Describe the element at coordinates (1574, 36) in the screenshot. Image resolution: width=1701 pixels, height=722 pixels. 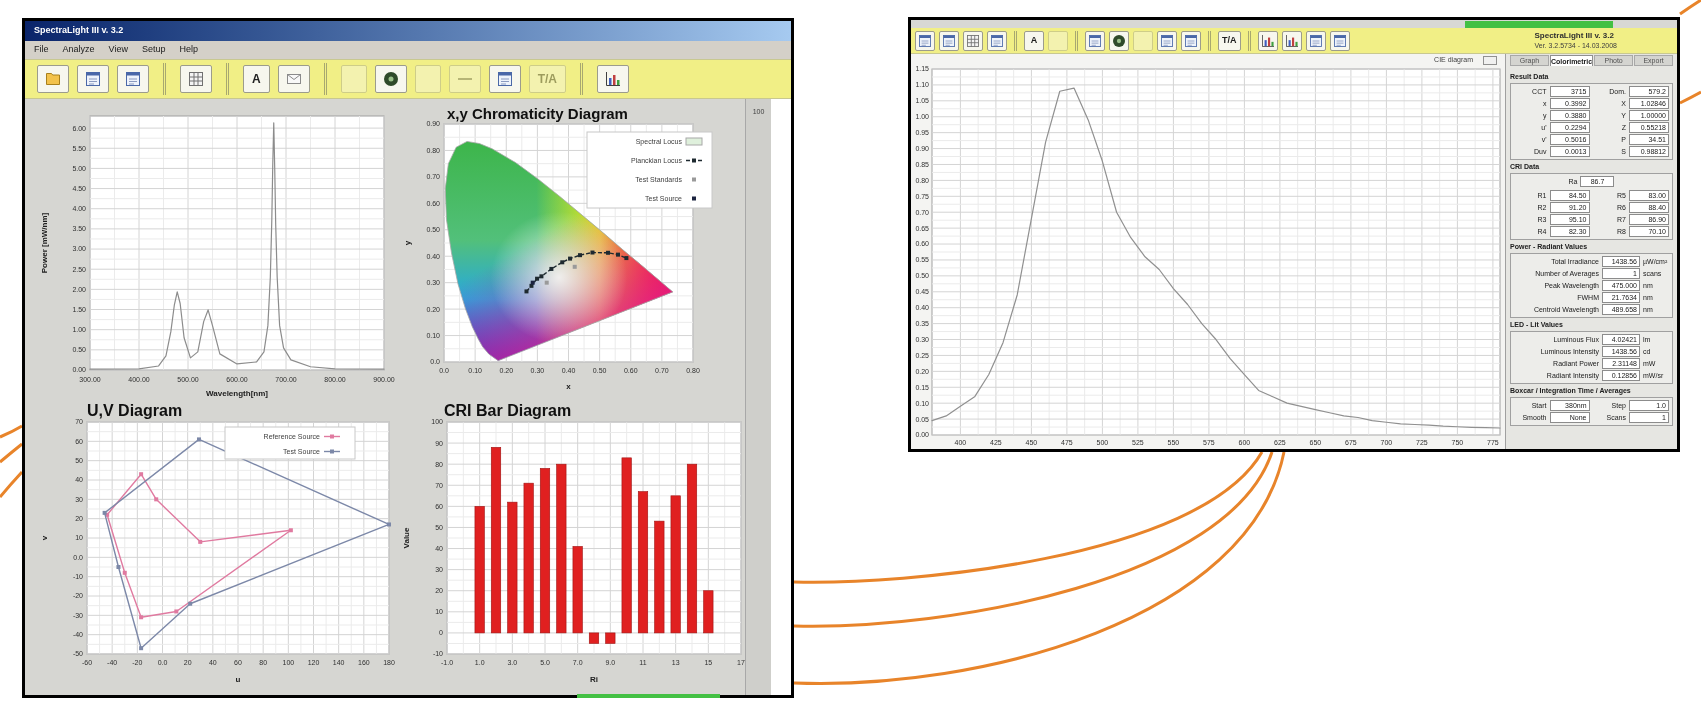
I see `app-title: SpectraLight III v. 3.2` at that location.